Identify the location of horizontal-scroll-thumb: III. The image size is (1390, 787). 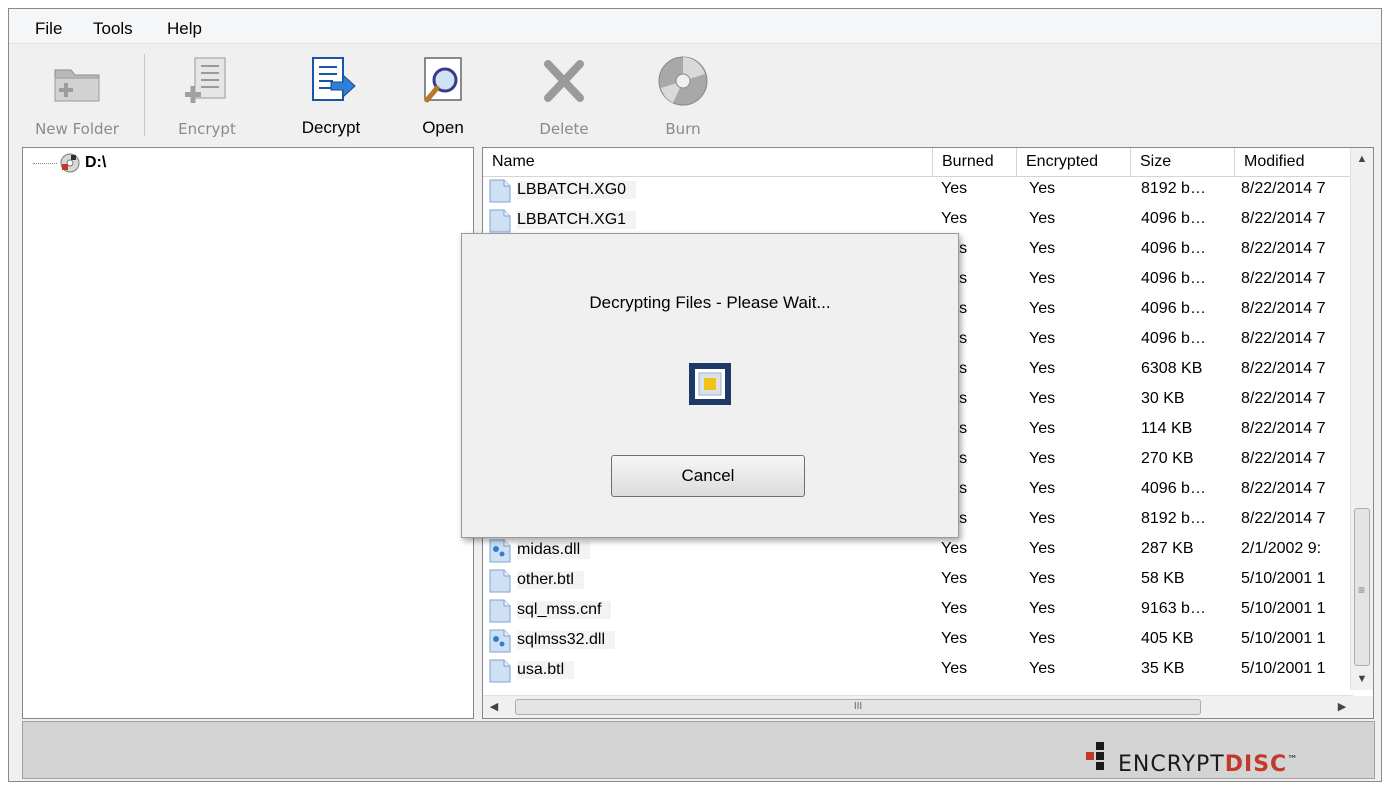
(858, 707).